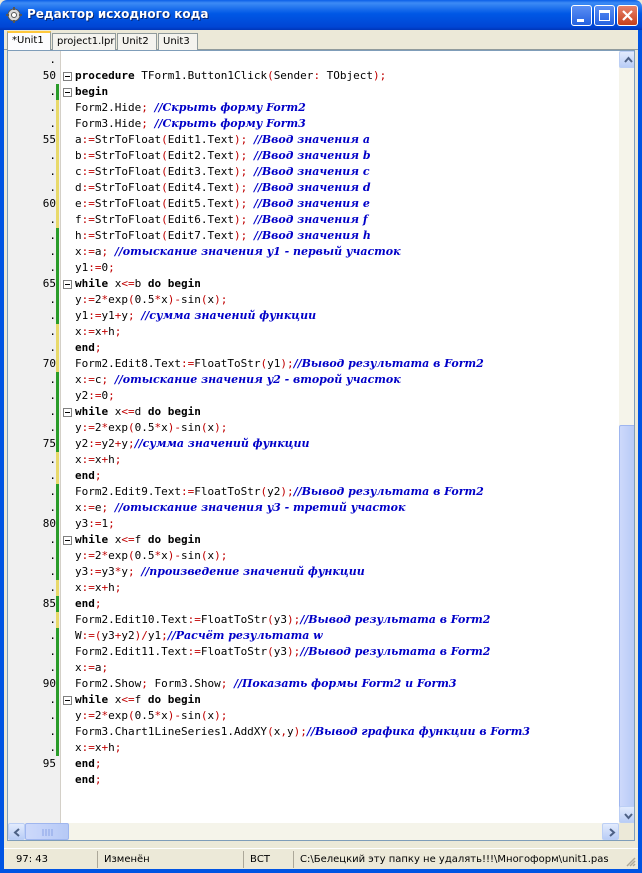 Image resolution: width=642 pixels, height=873 pixels. Describe the element at coordinates (178, 41) in the screenshot. I see `tab-unit3: Unit3` at that location.